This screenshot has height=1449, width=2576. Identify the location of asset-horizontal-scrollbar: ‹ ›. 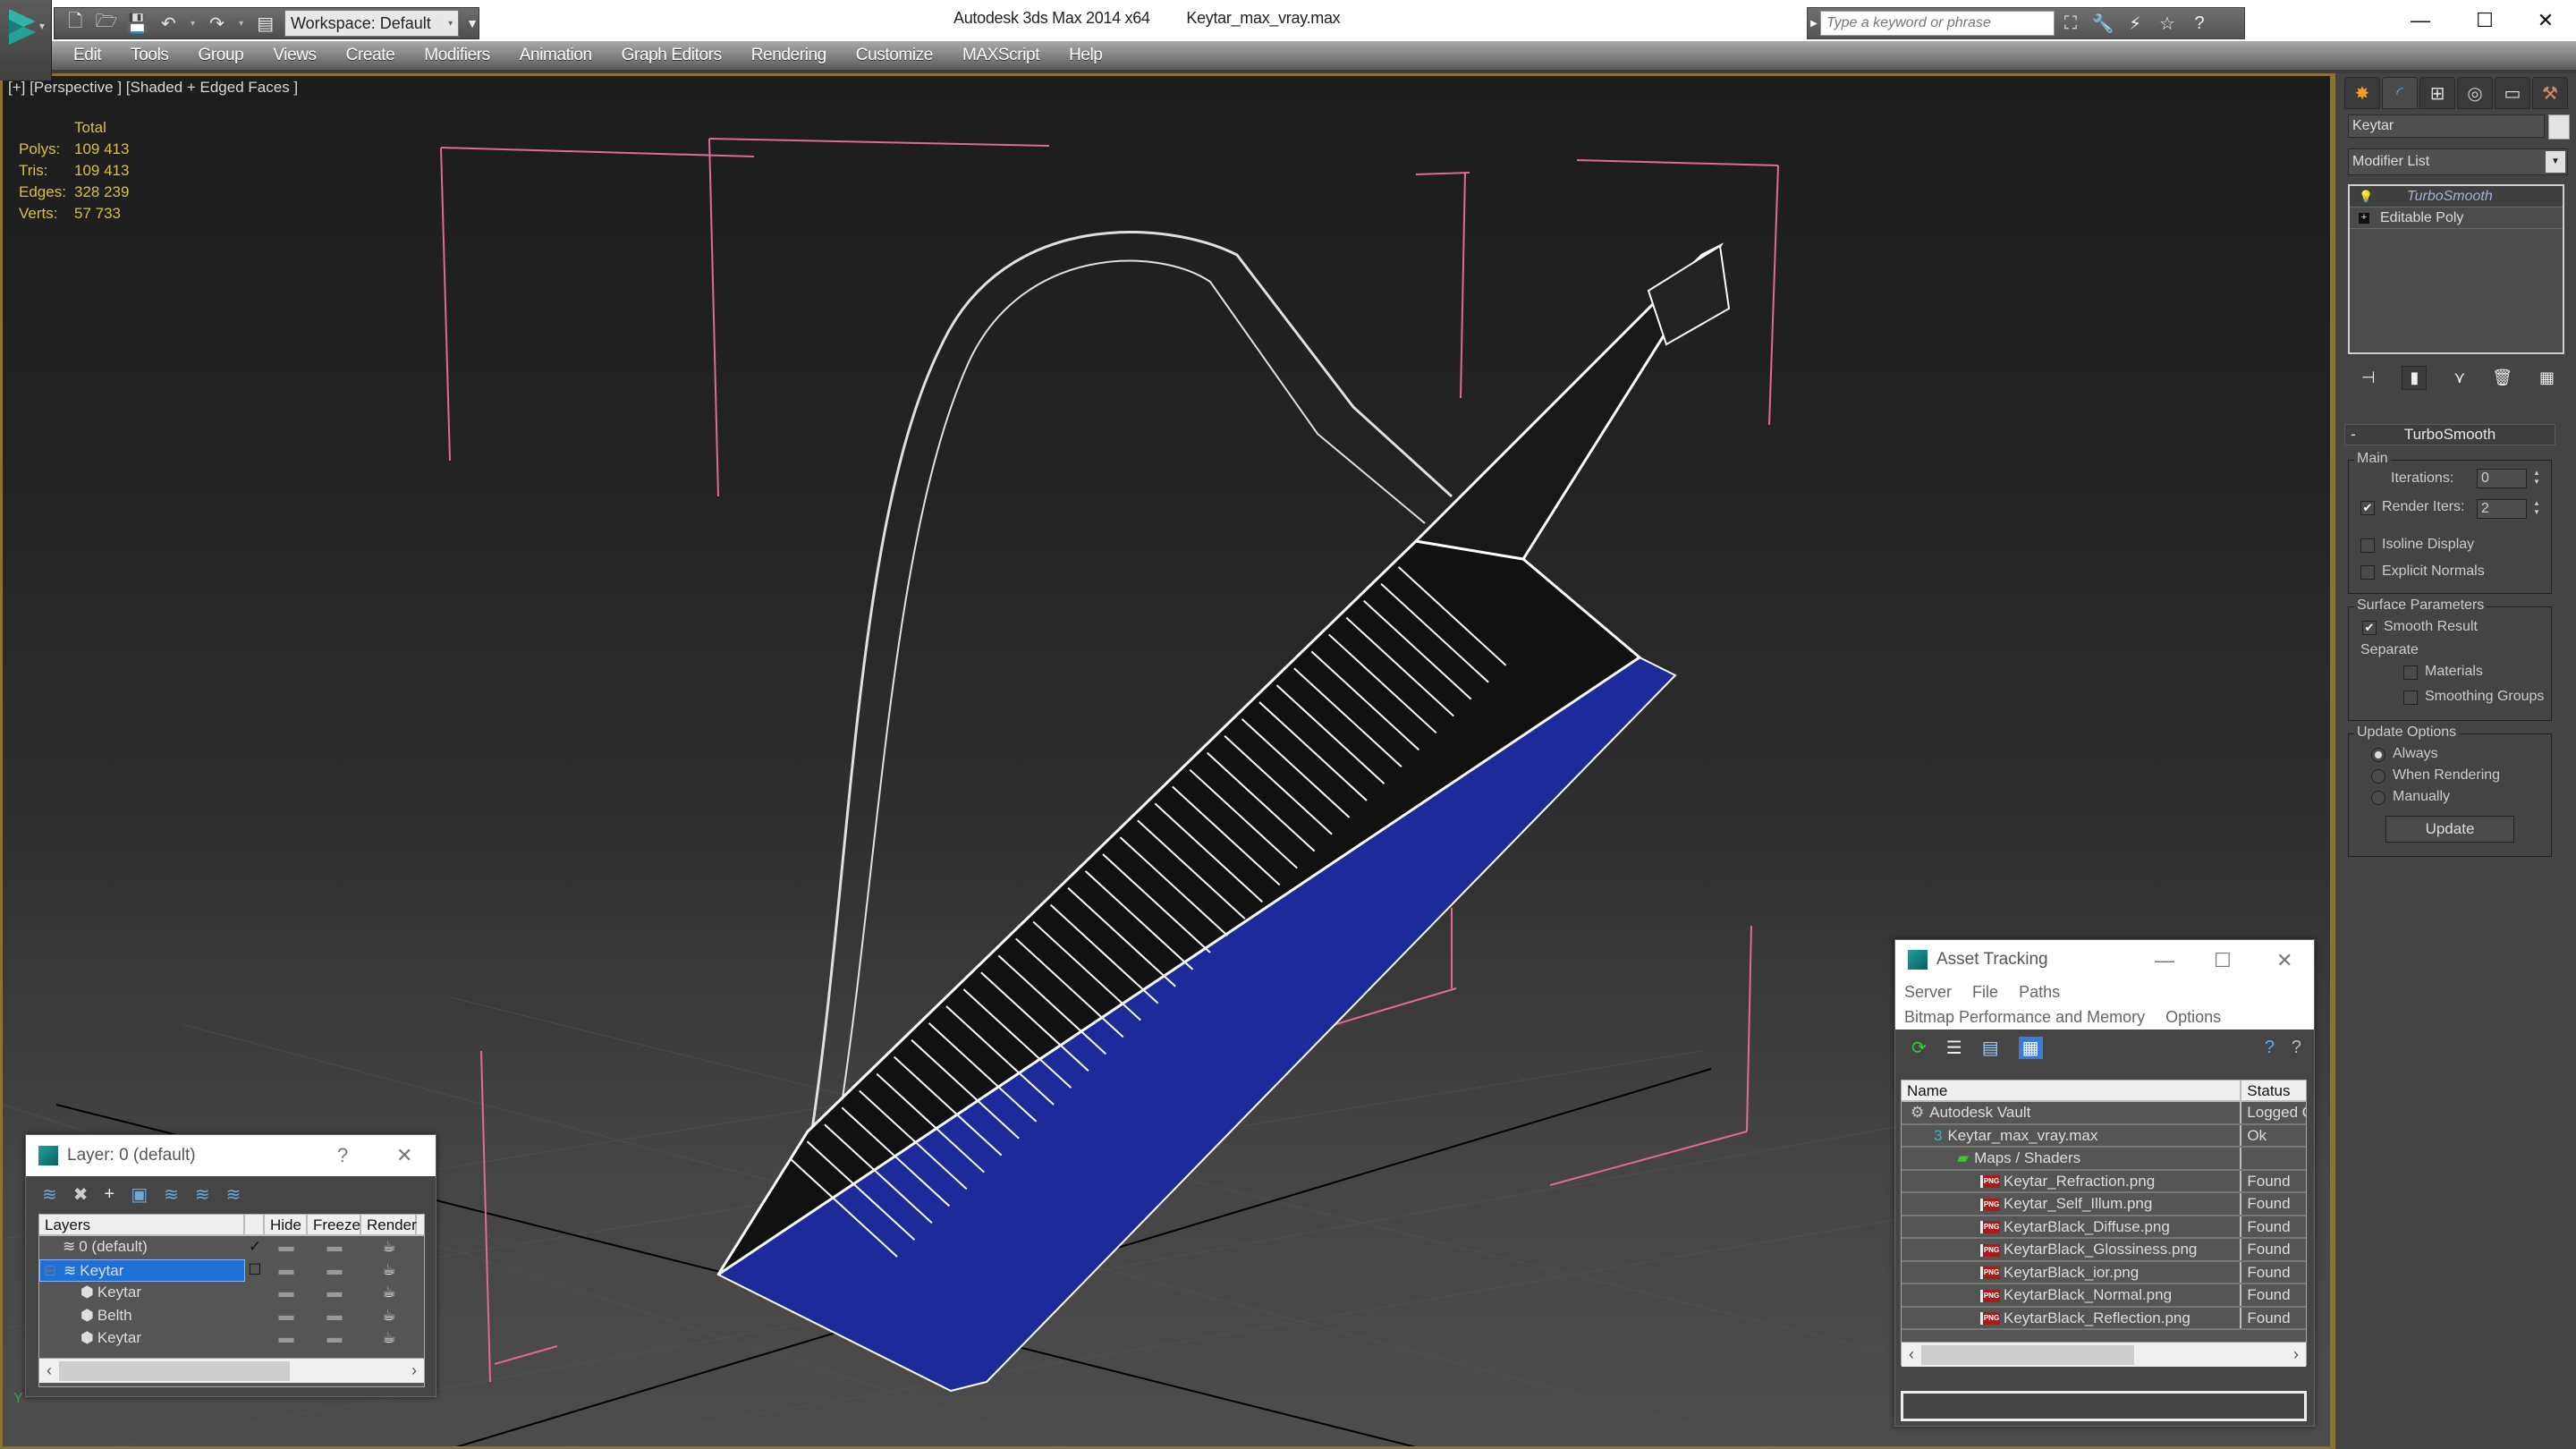
(2104, 1354).